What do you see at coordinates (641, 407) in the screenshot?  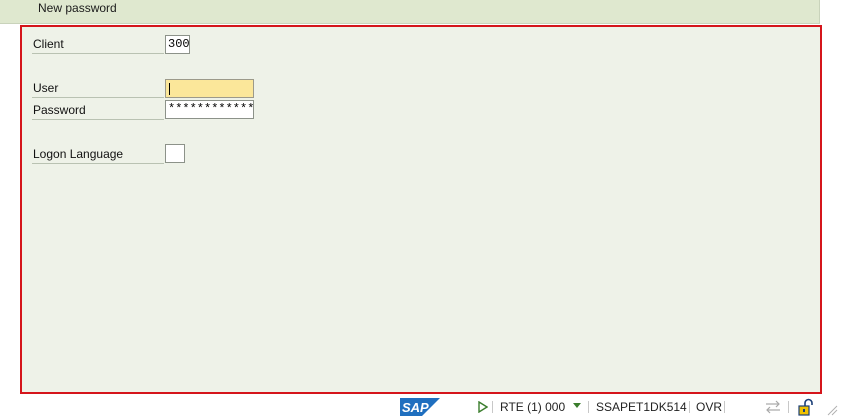 I see `server-name: SSAPET1DK514` at bounding box center [641, 407].